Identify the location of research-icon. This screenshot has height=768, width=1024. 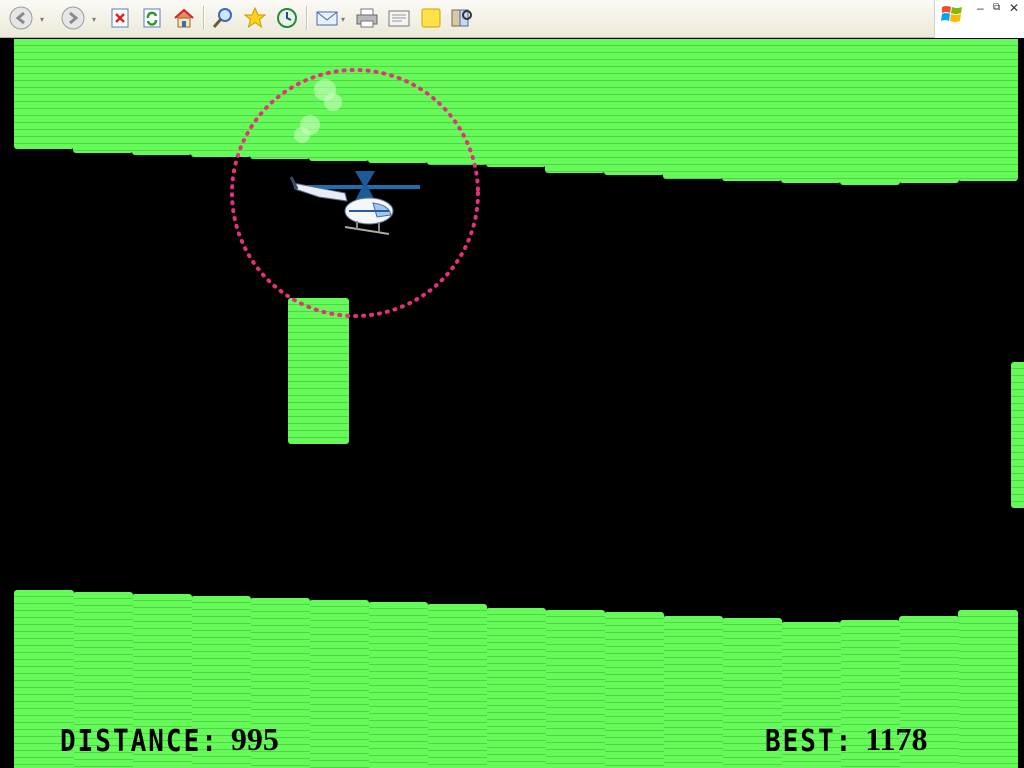
(461, 18).